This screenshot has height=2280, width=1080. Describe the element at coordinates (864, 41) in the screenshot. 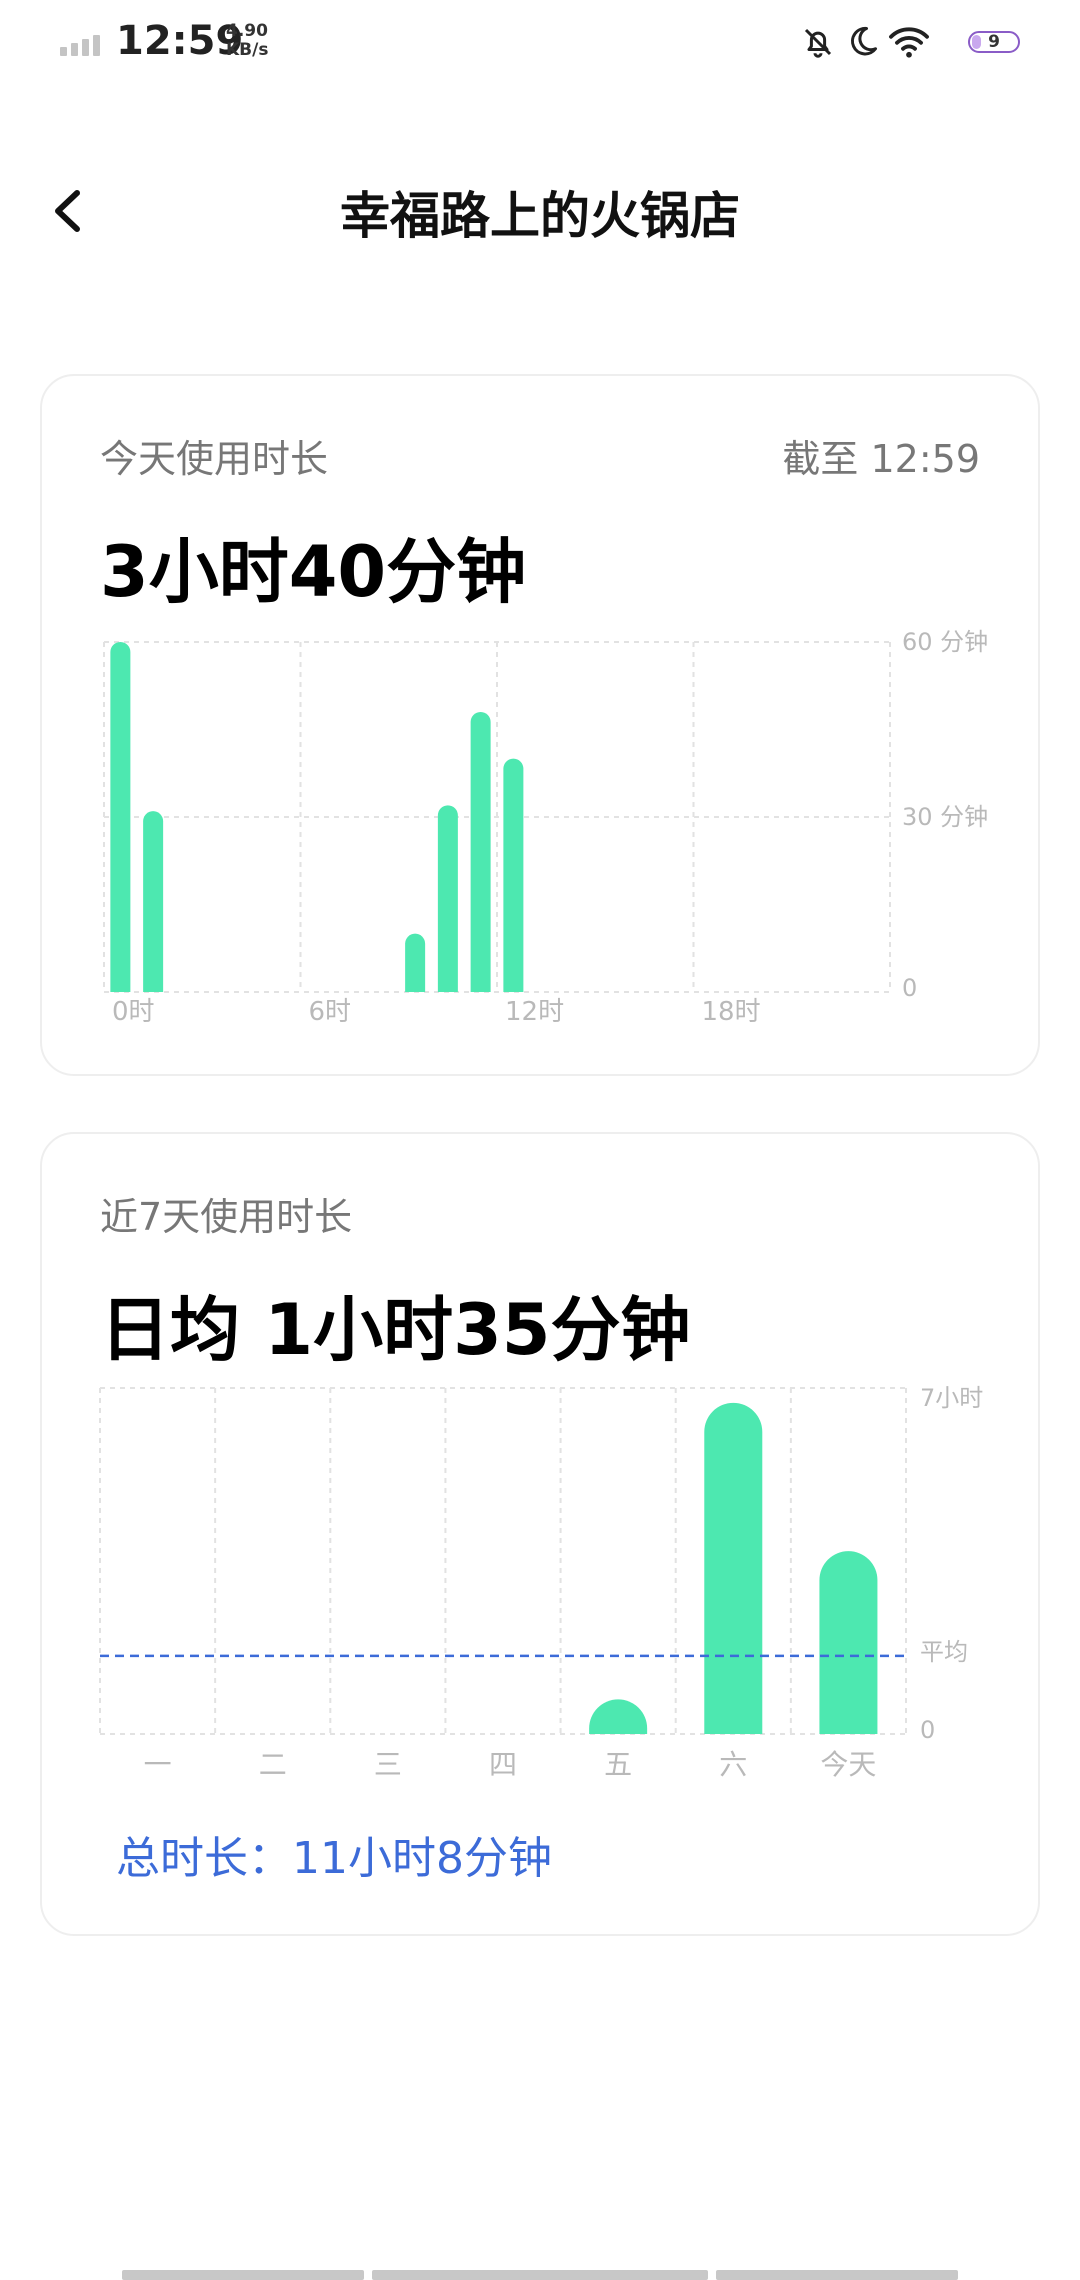

I see `moon-icon` at that location.